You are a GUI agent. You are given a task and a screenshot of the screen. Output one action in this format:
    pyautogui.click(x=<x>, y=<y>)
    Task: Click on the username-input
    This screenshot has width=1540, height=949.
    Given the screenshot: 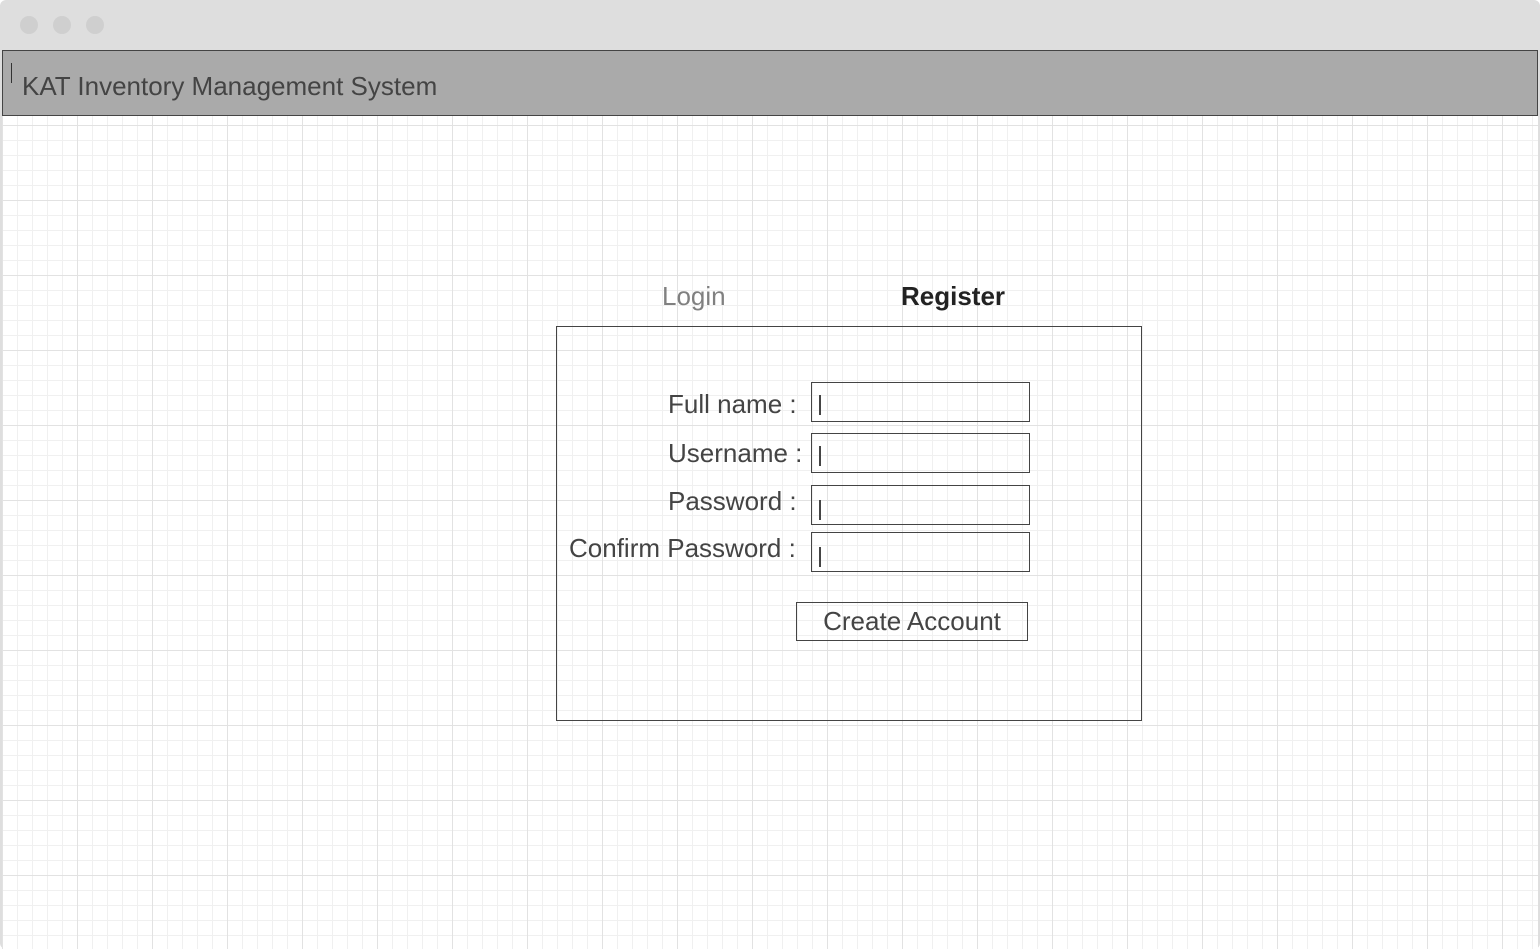 What is the action you would take?
    pyautogui.click(x=920, y=453)
    